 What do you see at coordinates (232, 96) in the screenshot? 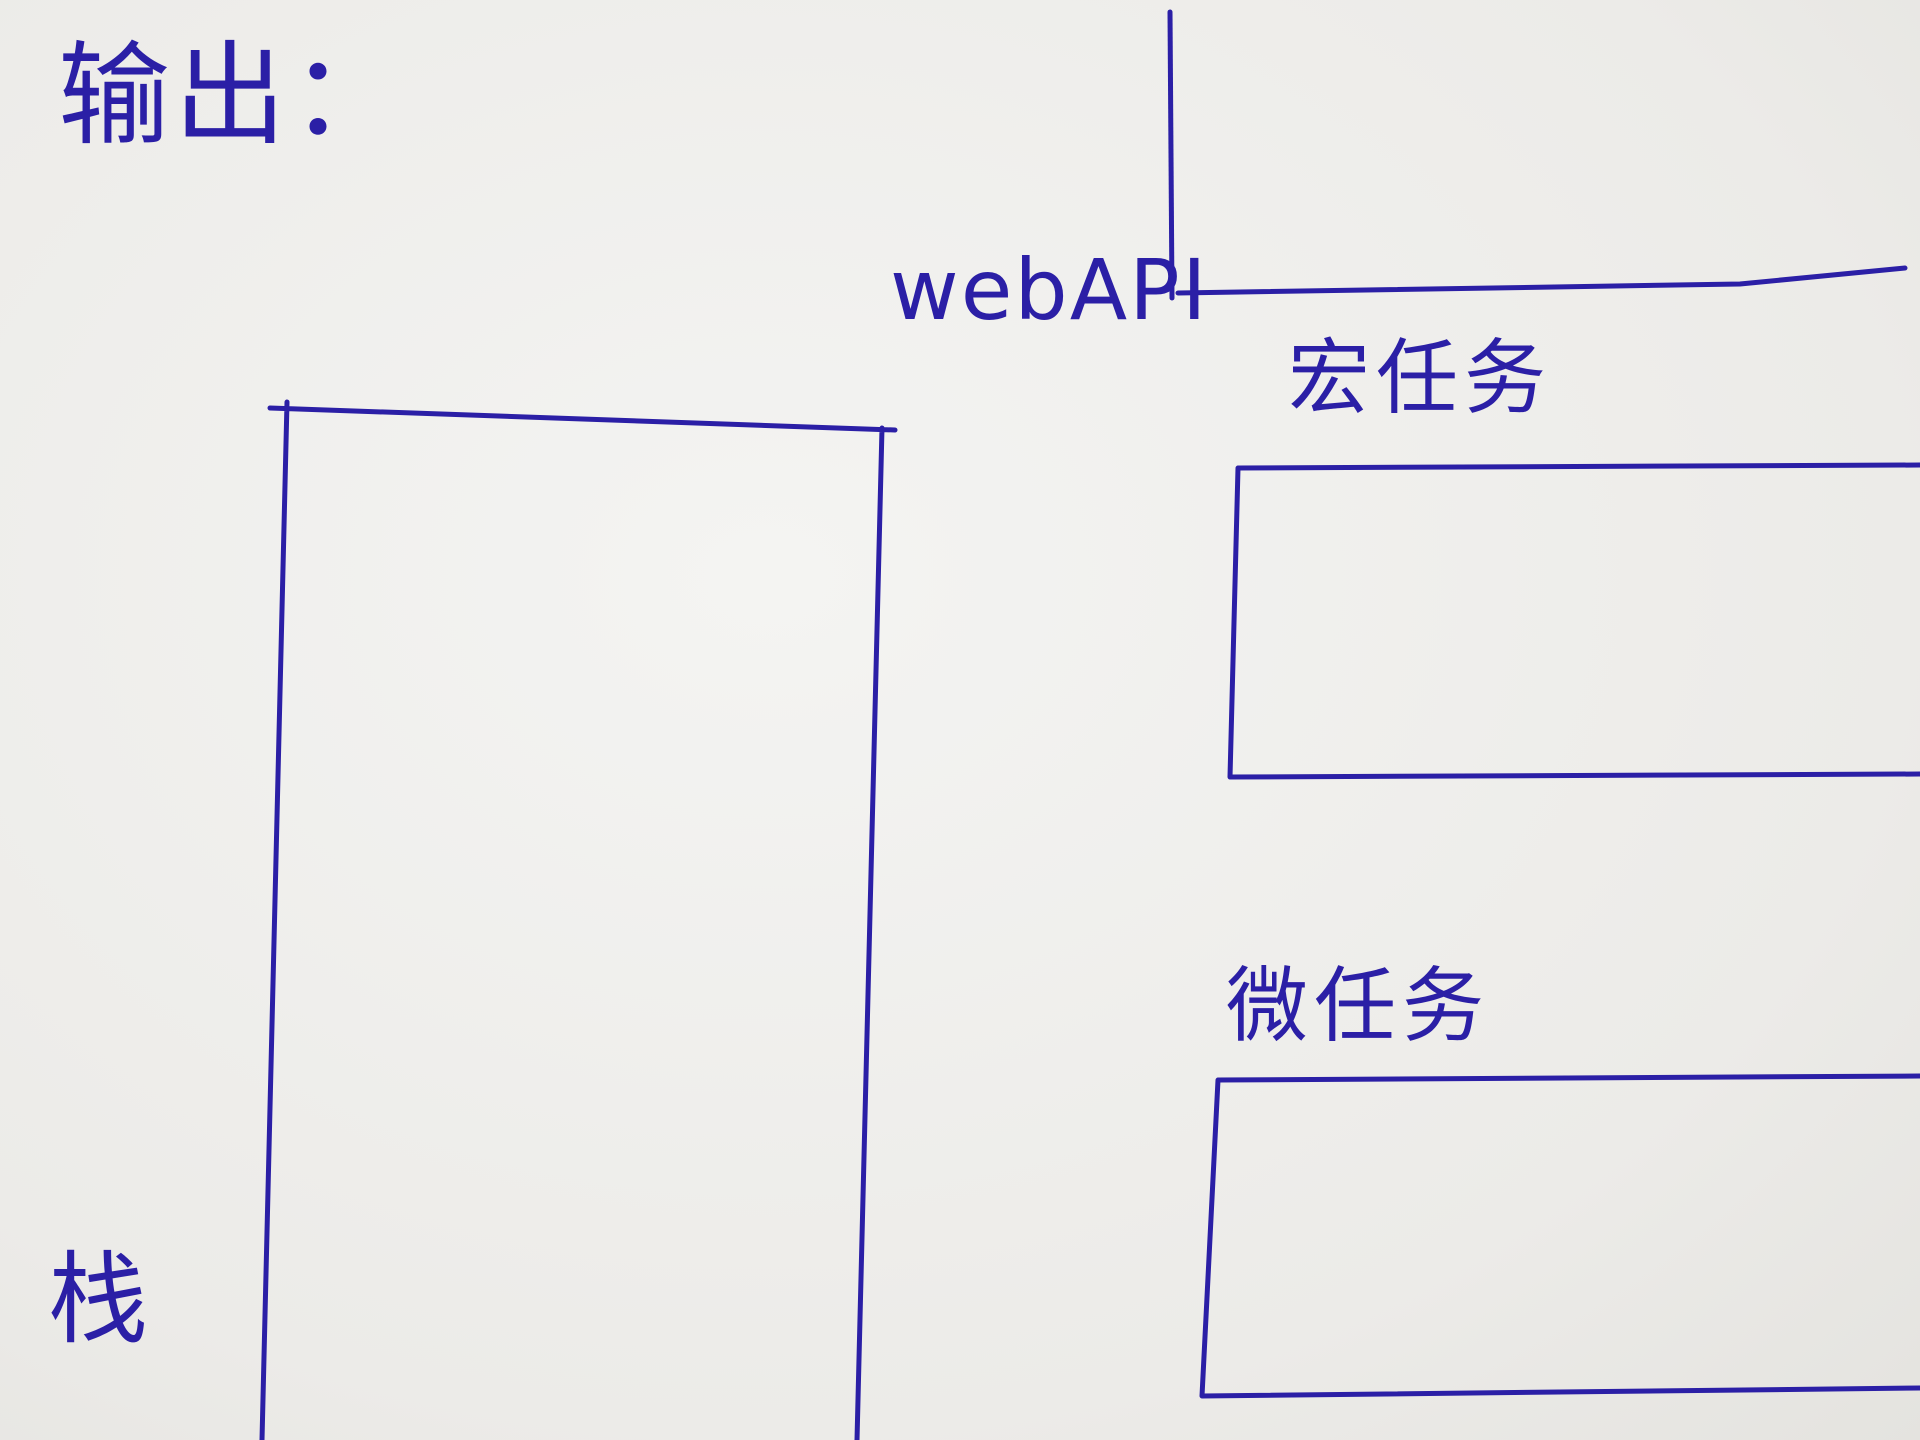
I see `output-title: 输出：` at bounding box center [232, 96].